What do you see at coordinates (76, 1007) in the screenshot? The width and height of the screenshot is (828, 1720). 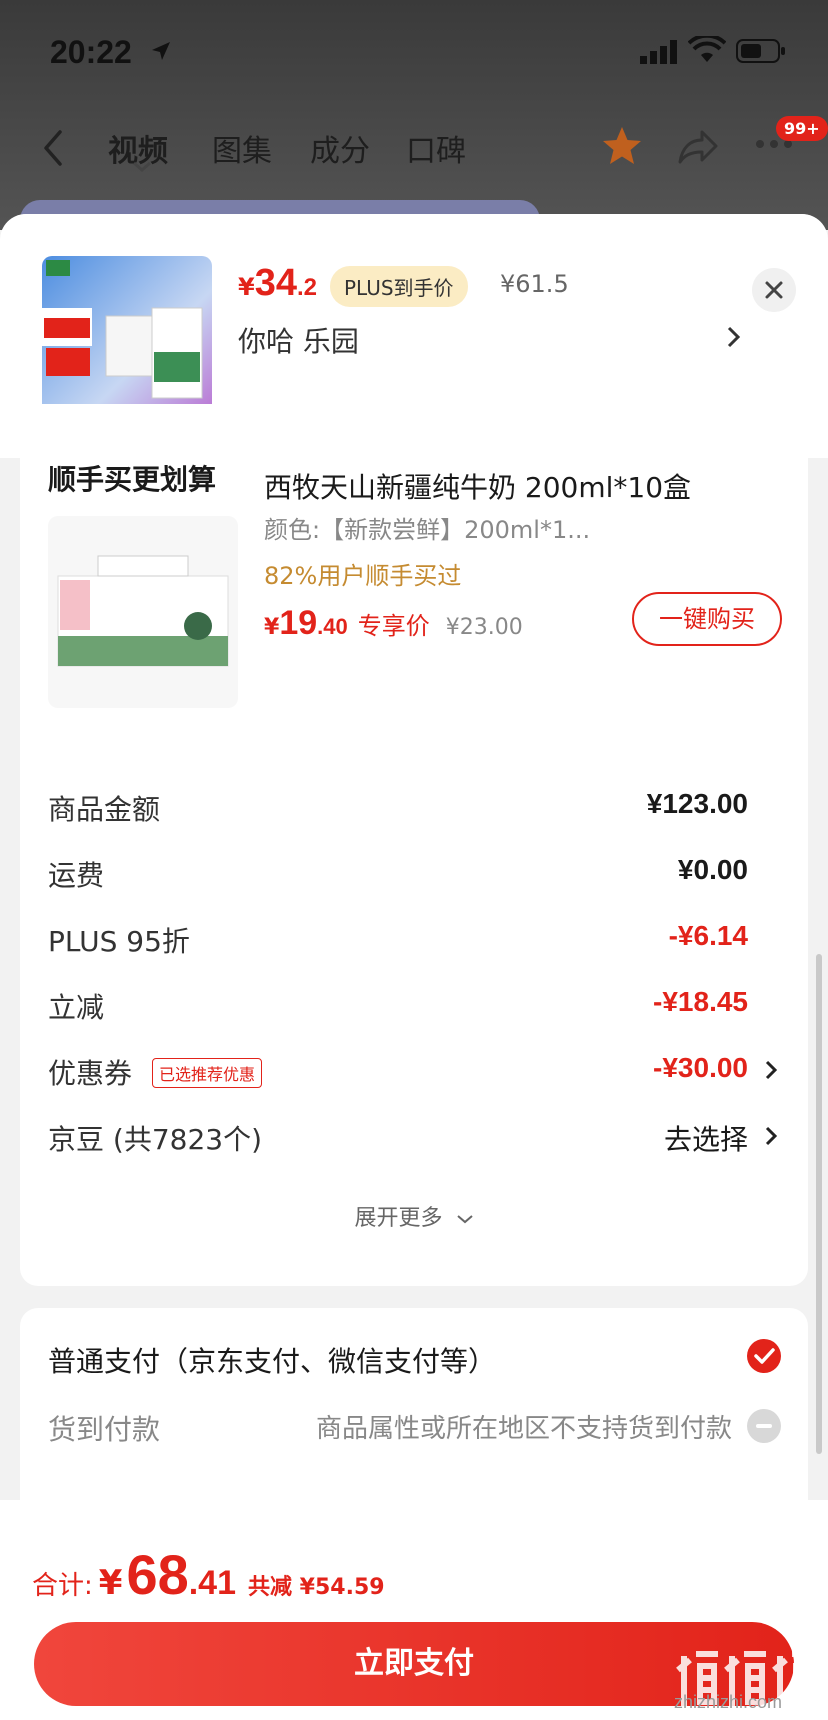 I see `row-label: 立减` at bounding box center [76, 1007].